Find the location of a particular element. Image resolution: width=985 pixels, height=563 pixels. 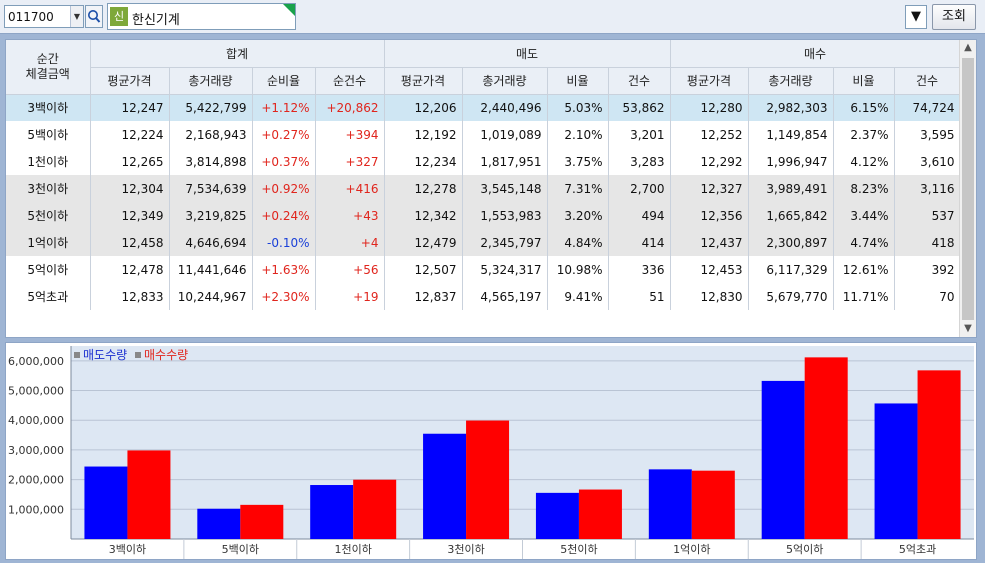

table-cell: 12,507 is located at coordinates (423, 269).